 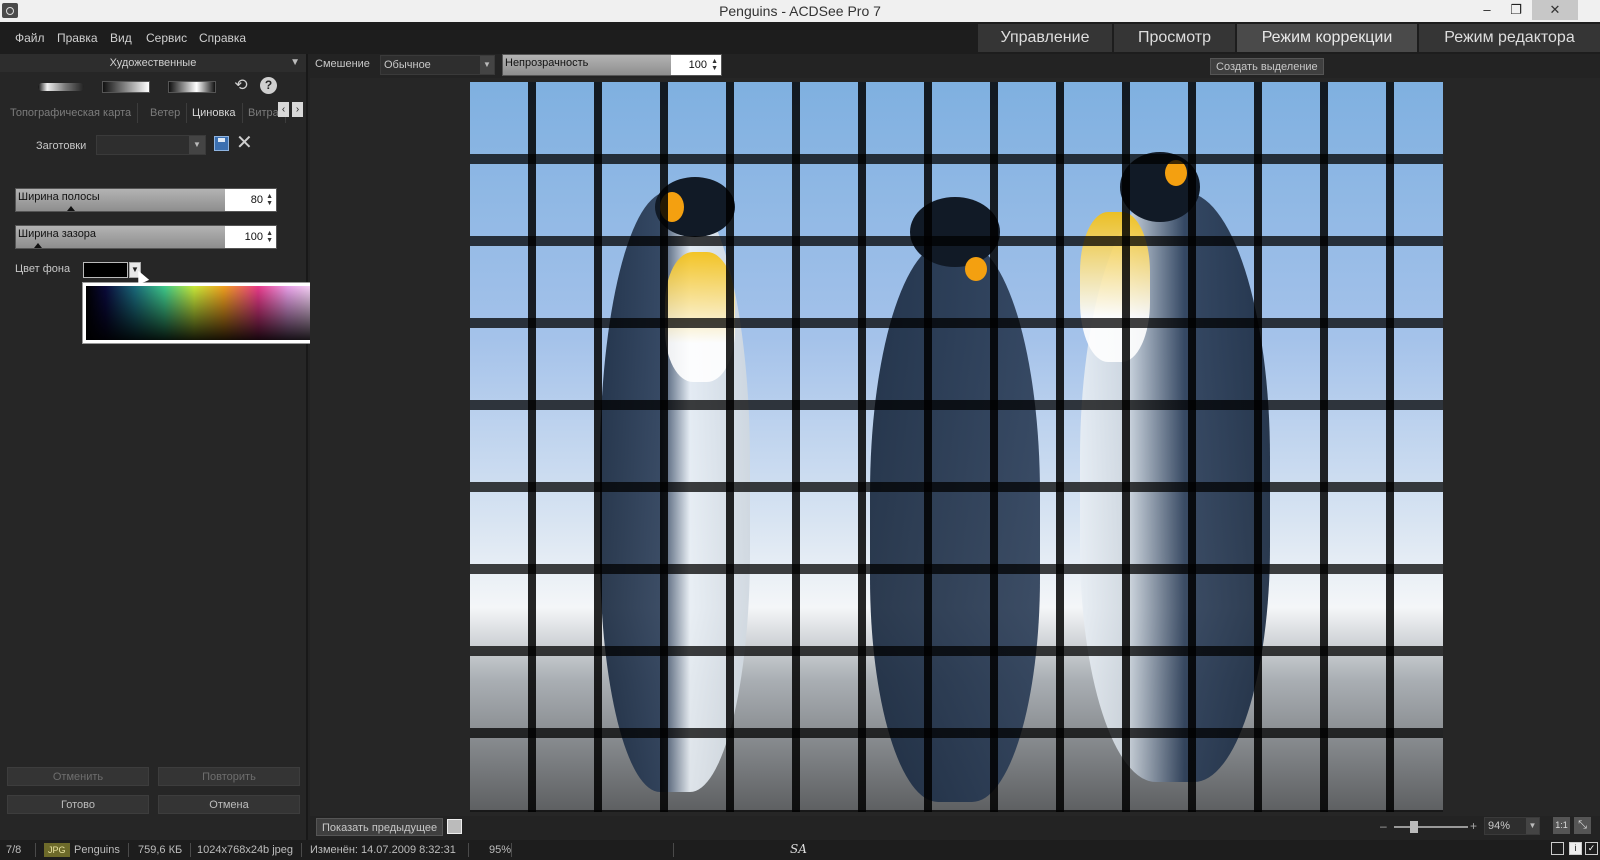 I want to click on color-spectrum, so click(x=209, y=313).